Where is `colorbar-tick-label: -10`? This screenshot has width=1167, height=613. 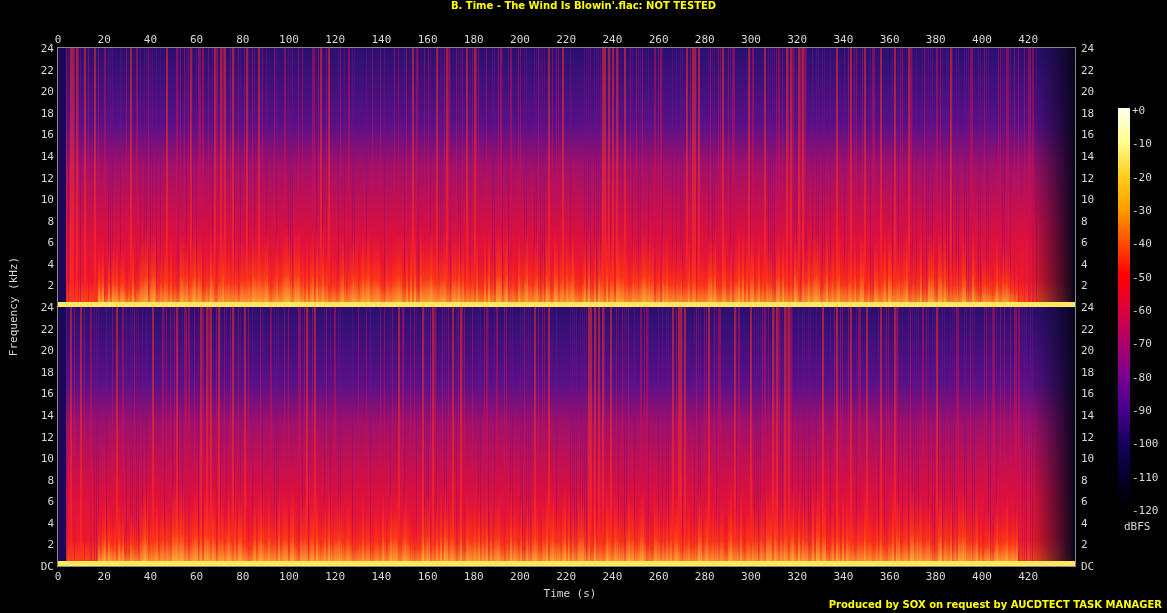
colorbar-tick-label: -10 is located at coordinates (1142, 143).